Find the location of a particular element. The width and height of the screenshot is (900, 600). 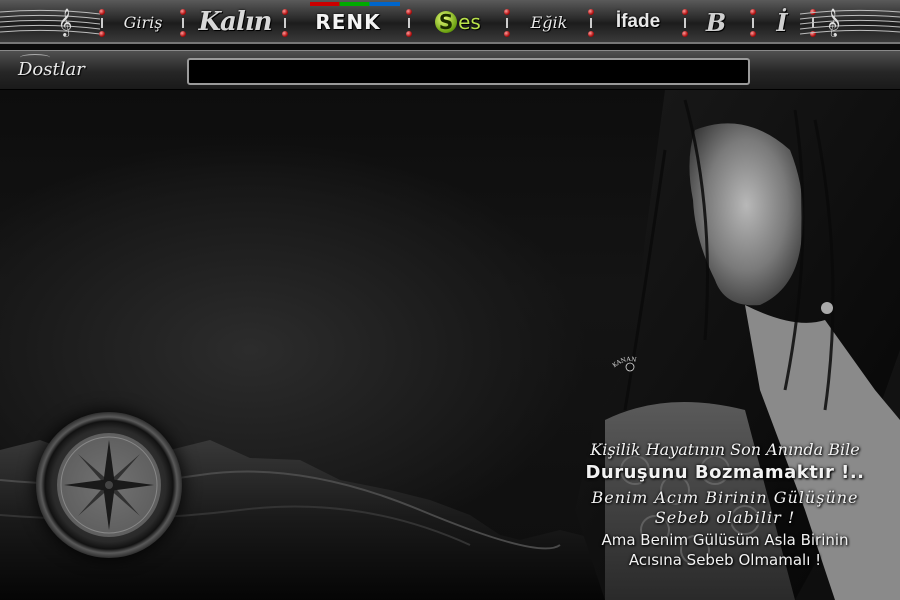

music-staff-decoration-right: 𝄞 is located at coordinates (850, 22).